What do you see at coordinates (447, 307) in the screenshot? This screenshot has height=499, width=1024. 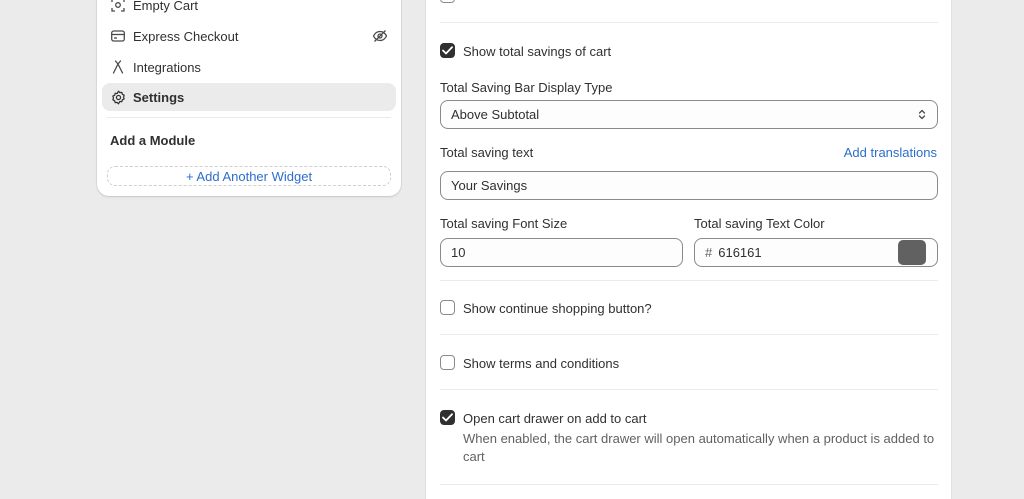 I see `continue-shopping-checkbox` at bounding box center [447, 307].